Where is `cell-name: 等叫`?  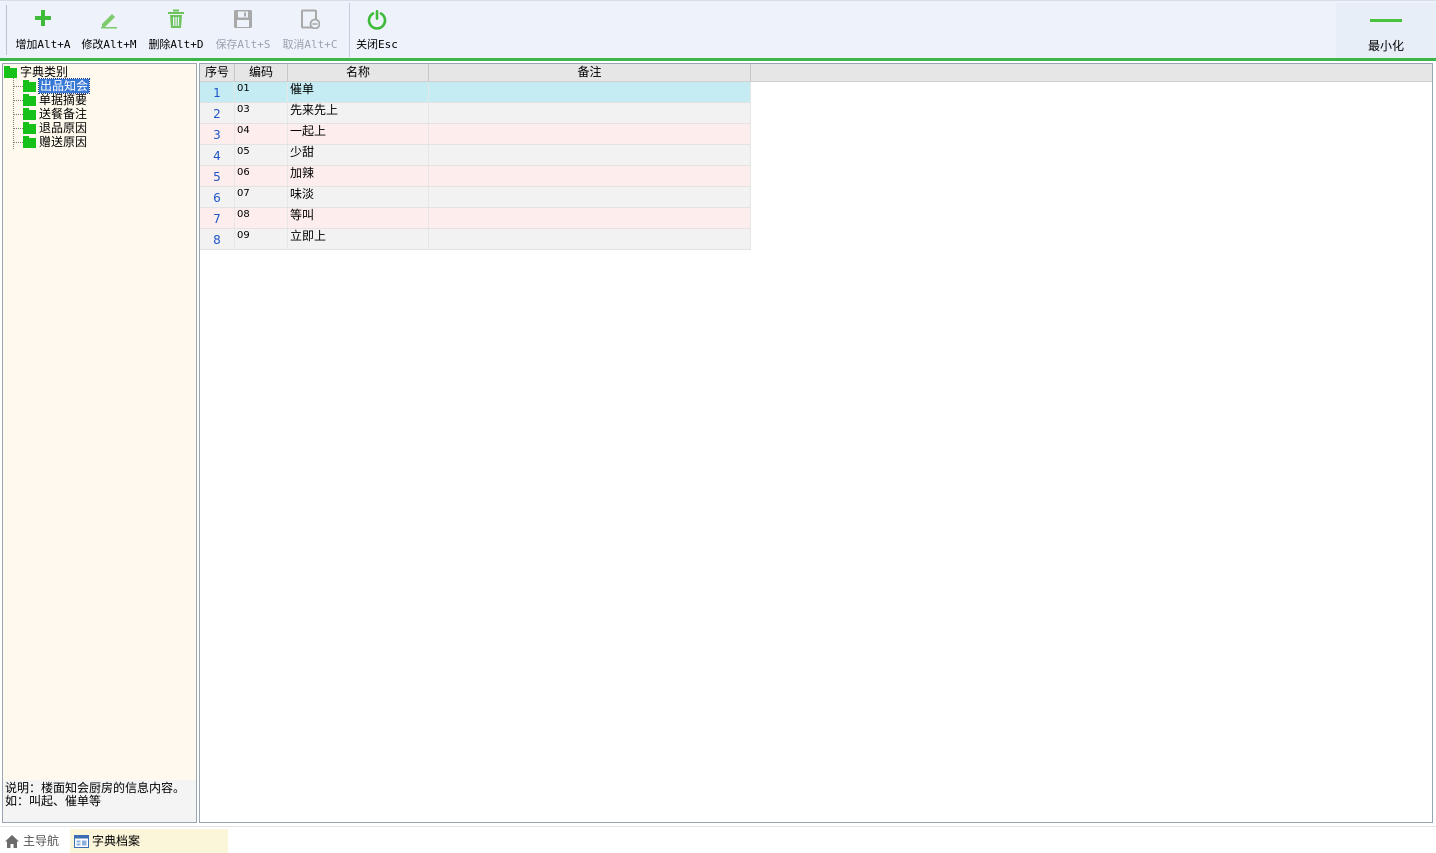 cell-name: 等叫 is located at coordinates (358, 218).